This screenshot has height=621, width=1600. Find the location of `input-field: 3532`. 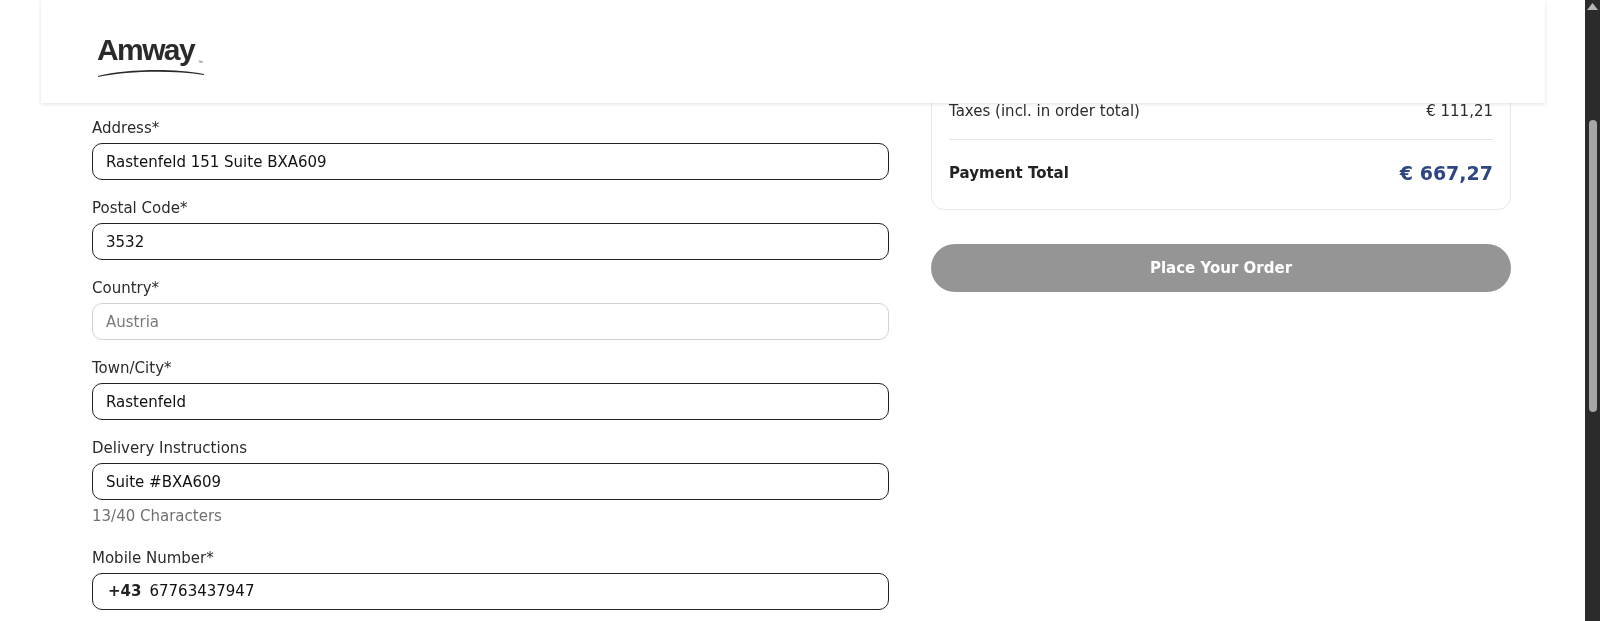

input-field: 3532 is located at coordinates (490, 241).